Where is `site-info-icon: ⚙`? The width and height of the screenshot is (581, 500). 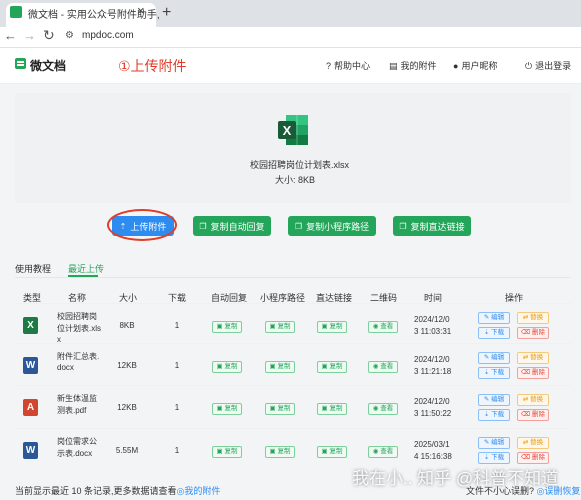
site-info-icon: ⚙ is located at coordinates (69, 35).